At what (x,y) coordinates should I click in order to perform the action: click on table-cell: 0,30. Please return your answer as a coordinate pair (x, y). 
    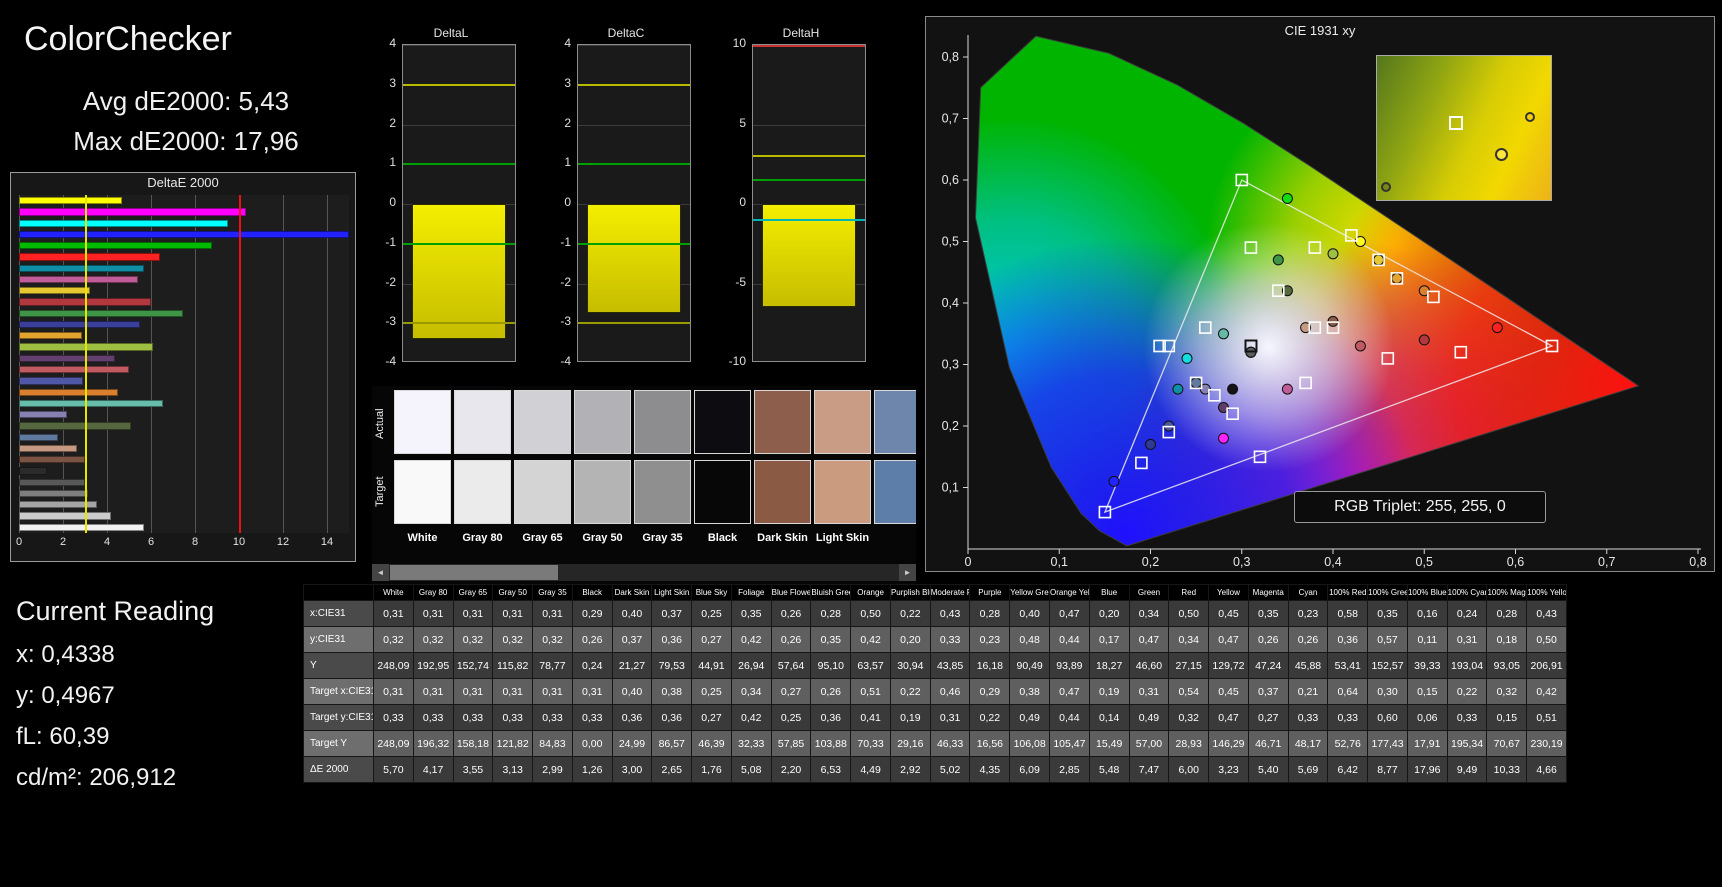
    Looking at the image, I should click on (1387, 691).